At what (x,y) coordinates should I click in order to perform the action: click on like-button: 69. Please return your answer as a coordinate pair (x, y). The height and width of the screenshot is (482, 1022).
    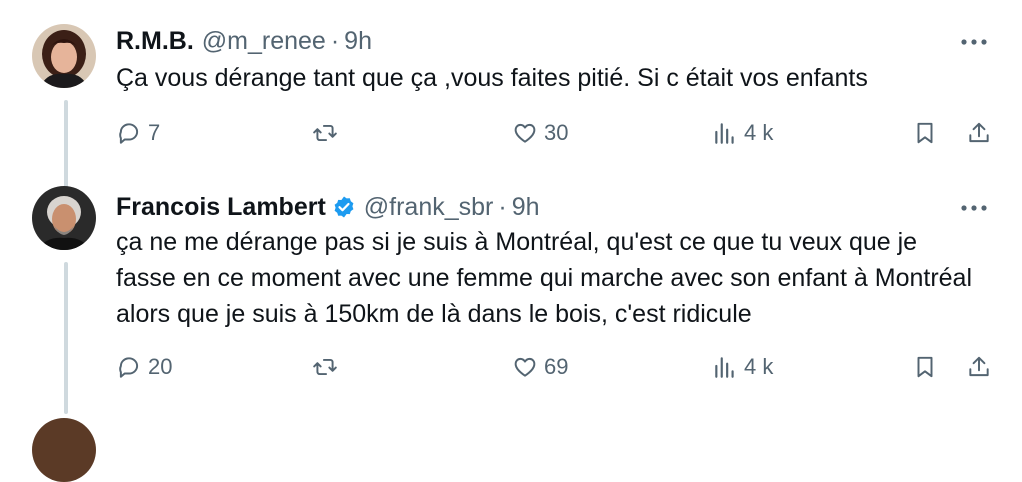
    Looking at the image, I should click on (540, 367).